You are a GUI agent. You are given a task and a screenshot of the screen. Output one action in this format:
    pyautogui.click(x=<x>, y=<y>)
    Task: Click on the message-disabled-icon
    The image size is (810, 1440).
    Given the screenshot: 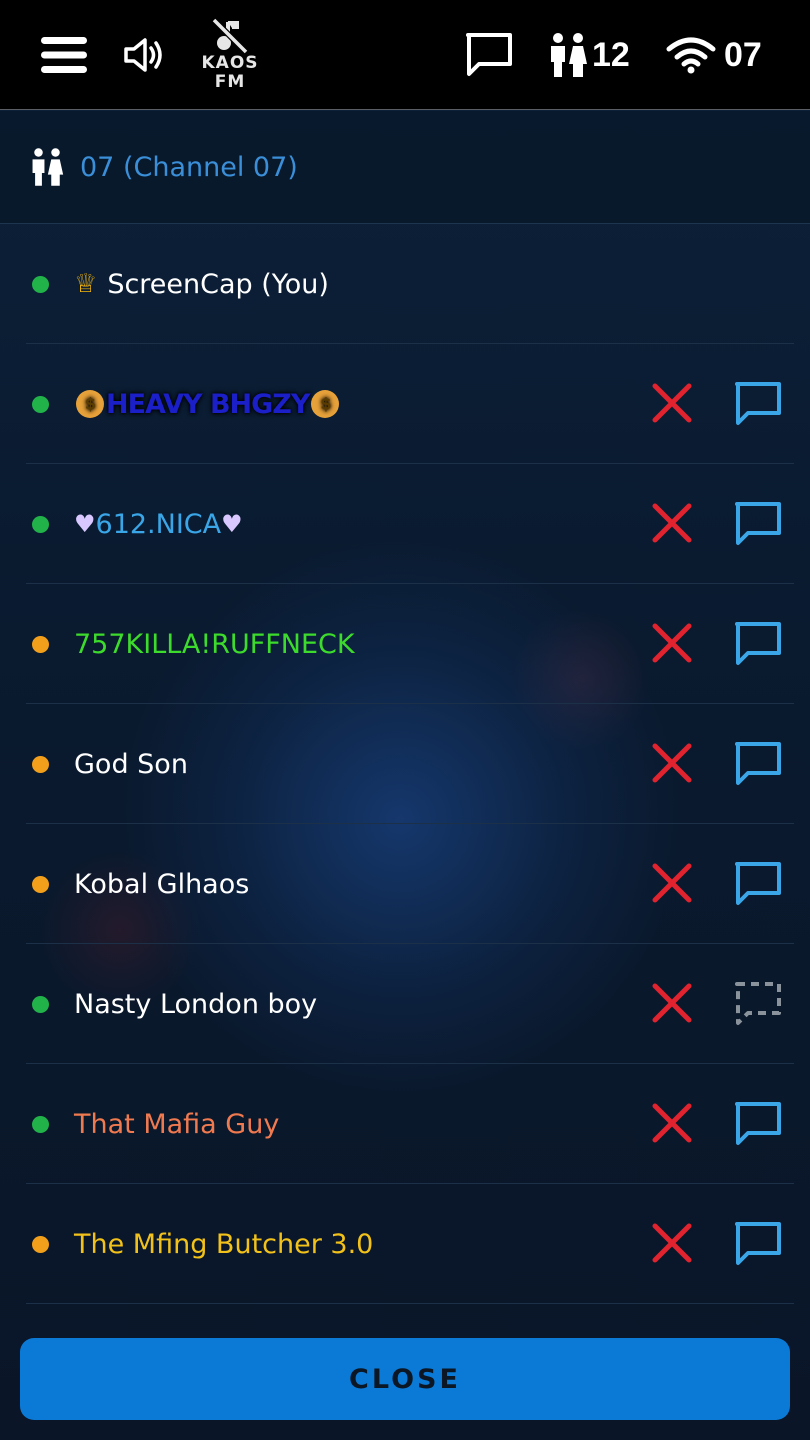 What is the action you would take?
    pyautogui.click(x=758, y=1003)
    